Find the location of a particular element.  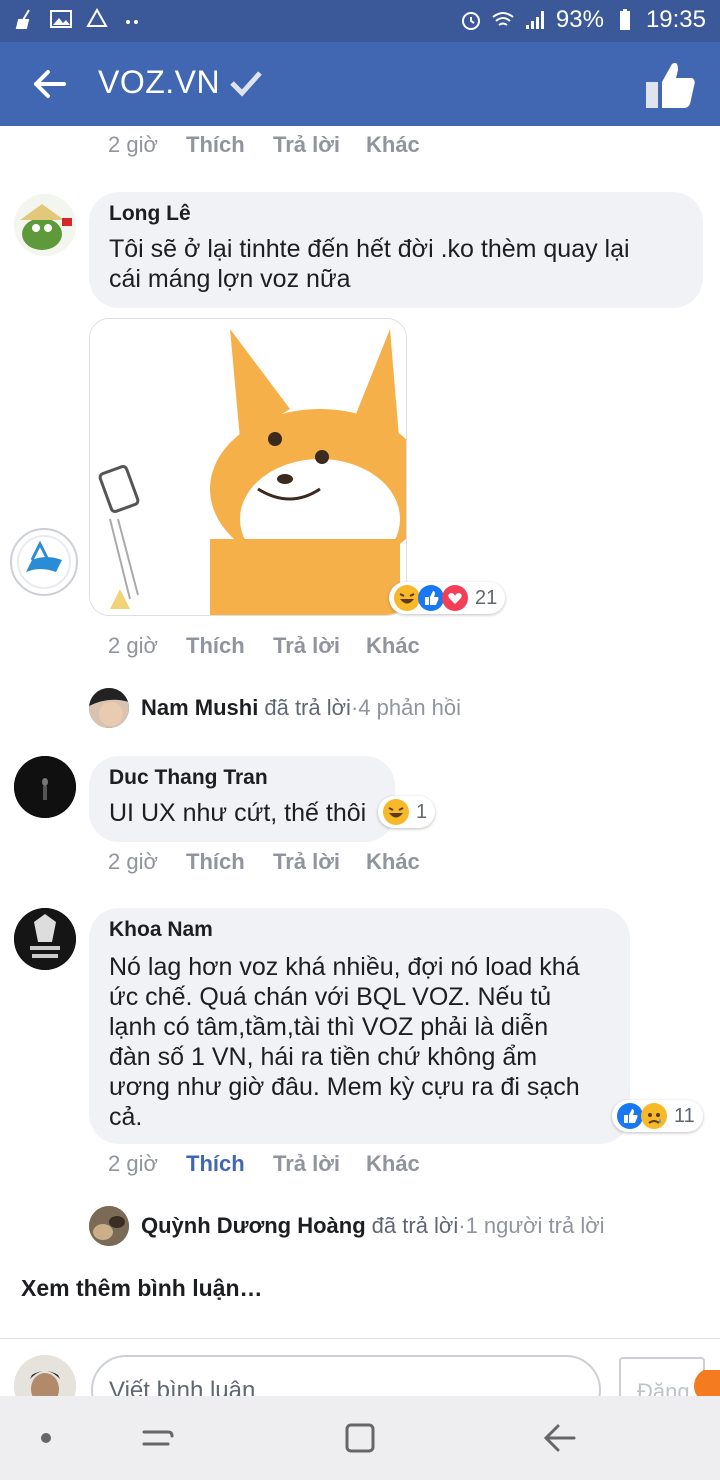

page-title: VOZ.VN is located at coordinates (181, 82).